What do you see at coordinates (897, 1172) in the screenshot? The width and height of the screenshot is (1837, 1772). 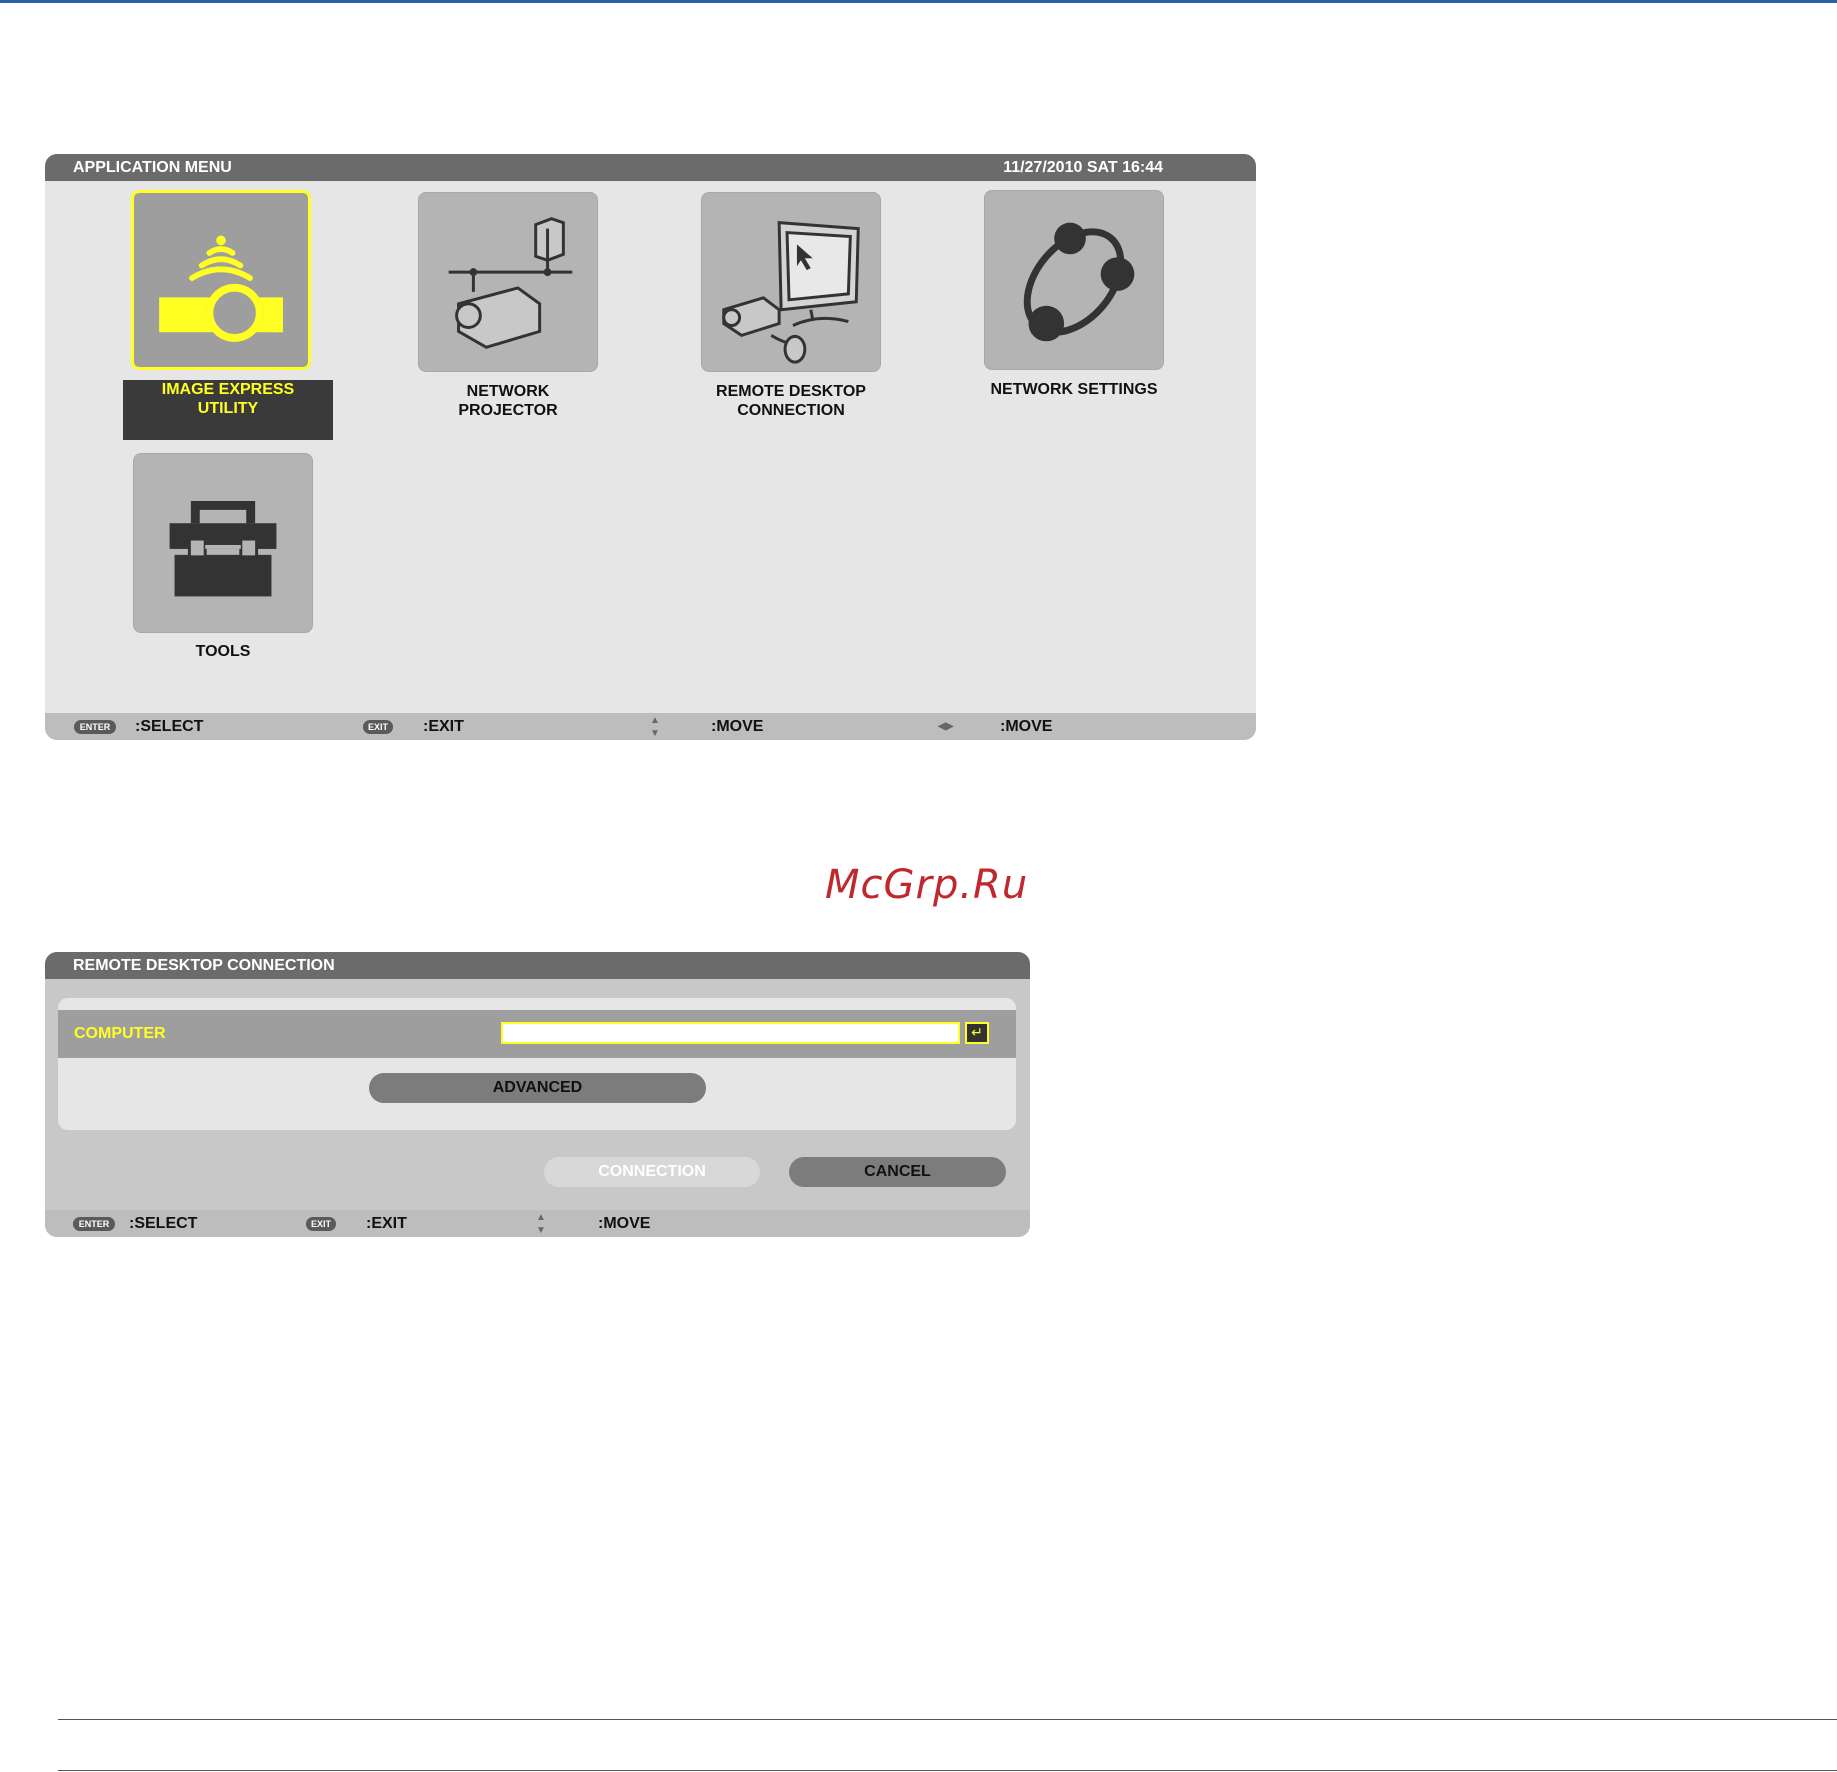 I see `cancel-button: CANCEL` at bounding box center [897, 1172].